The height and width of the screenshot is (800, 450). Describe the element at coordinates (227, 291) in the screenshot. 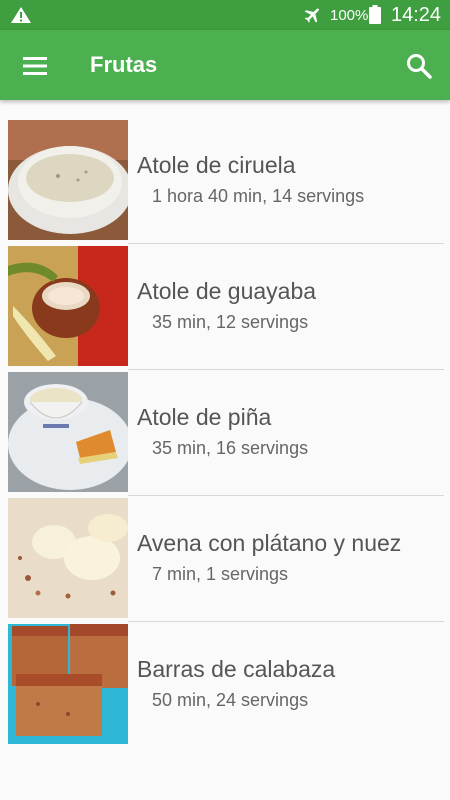

I see `recipe-title: Atole de guayaba` at that location.